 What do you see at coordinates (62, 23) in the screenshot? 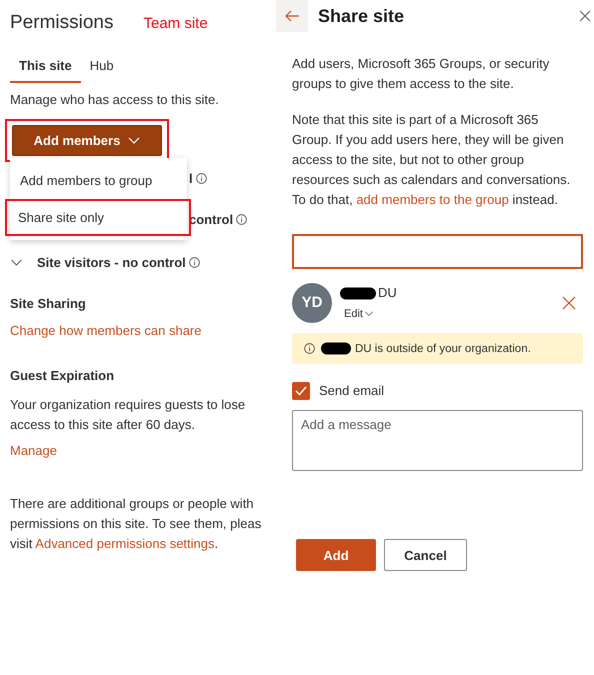
I see `panel-title: Permissions` at bounding box center [62, 23].